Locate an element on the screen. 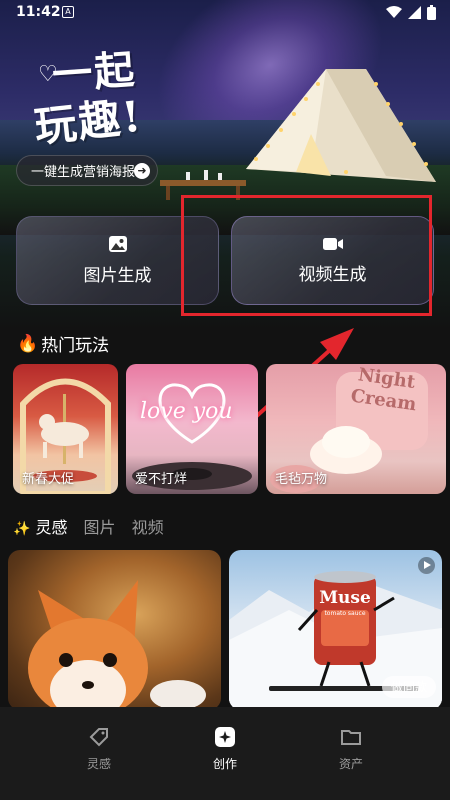 The width and height of the screenshot is (450, 800). feed-tabs: ✨ 灵感 图片 视频 is located at coordinates (88, 526).